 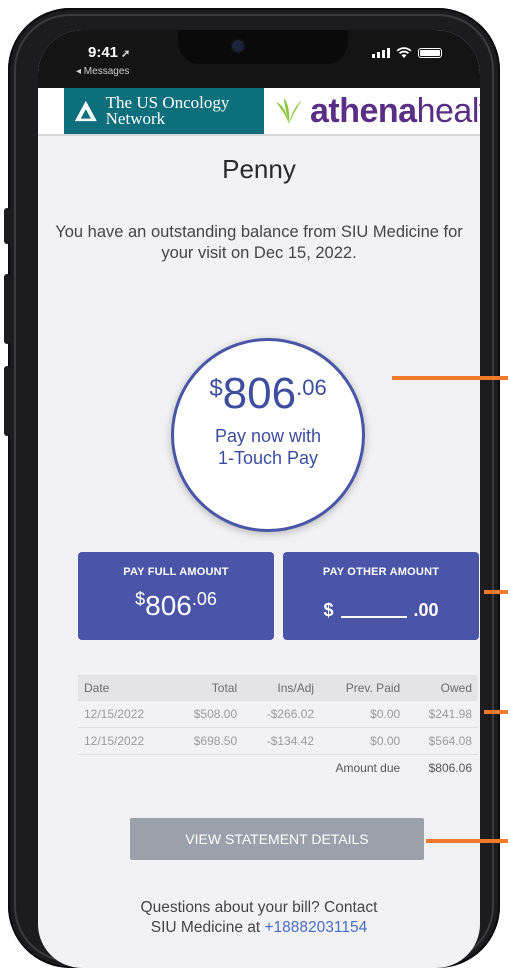 I want to click on one-touch-amount: $806.06, so click(x=268, y=394).